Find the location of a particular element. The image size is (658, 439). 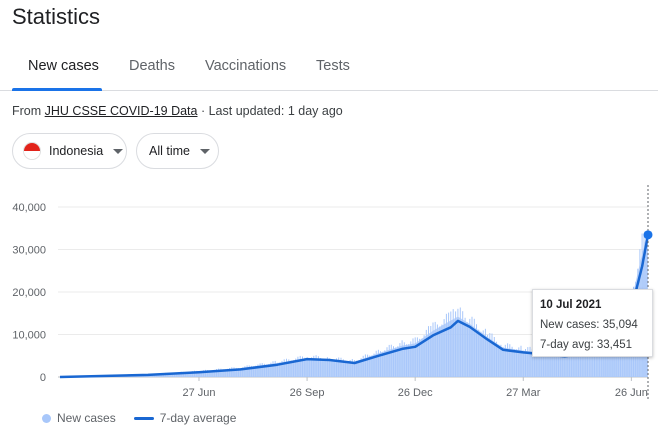

y-tick-label: 20,000 is located at coordinates (29, 293).